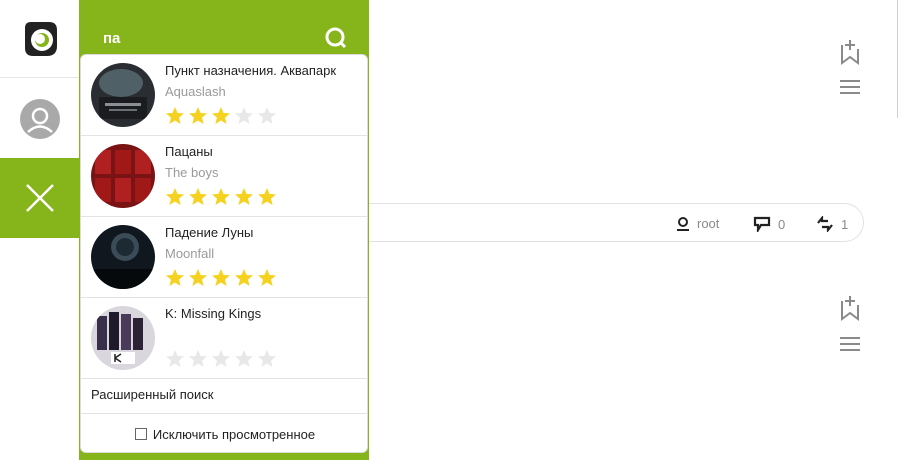 The height and width of the screenshot is (460, 900). Describe the element at coordinates (897, 59) in the screenshot. I see `page-edge` at that location.